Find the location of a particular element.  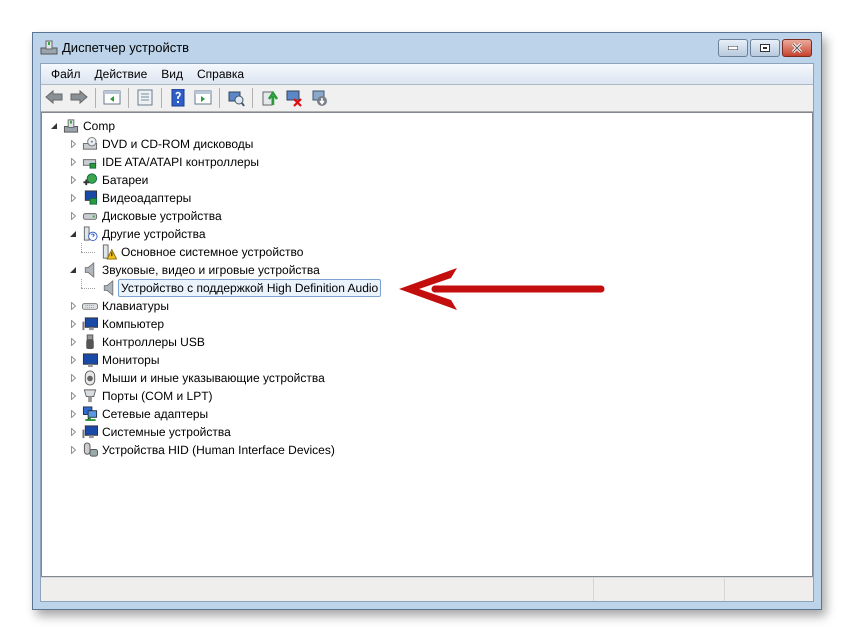

minimize-icon is located at coordinates (733, 48).